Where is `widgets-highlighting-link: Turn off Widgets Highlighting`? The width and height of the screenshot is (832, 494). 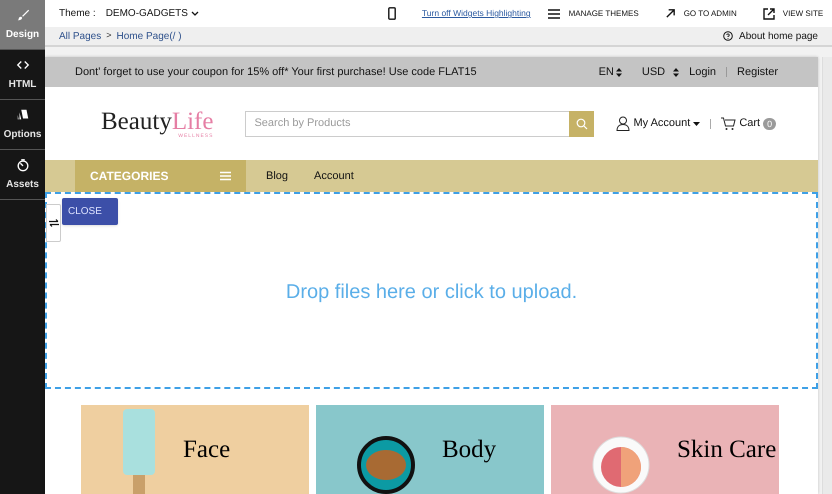
widgets-highlighting-link: Turn off Widgets Highlighting is located at coordinates (476, 13).